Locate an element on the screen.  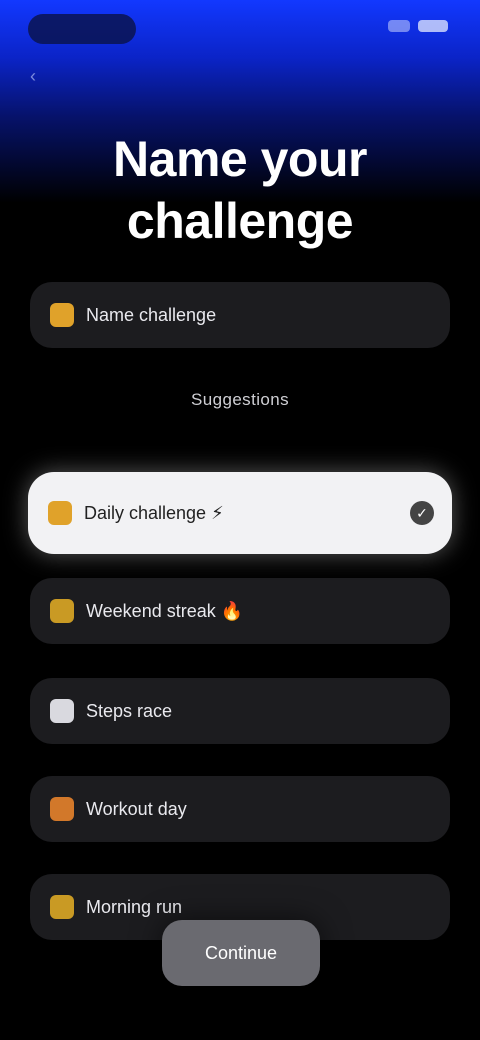
chevron-left-icon: ‹ is located at coordinates (40, 76).